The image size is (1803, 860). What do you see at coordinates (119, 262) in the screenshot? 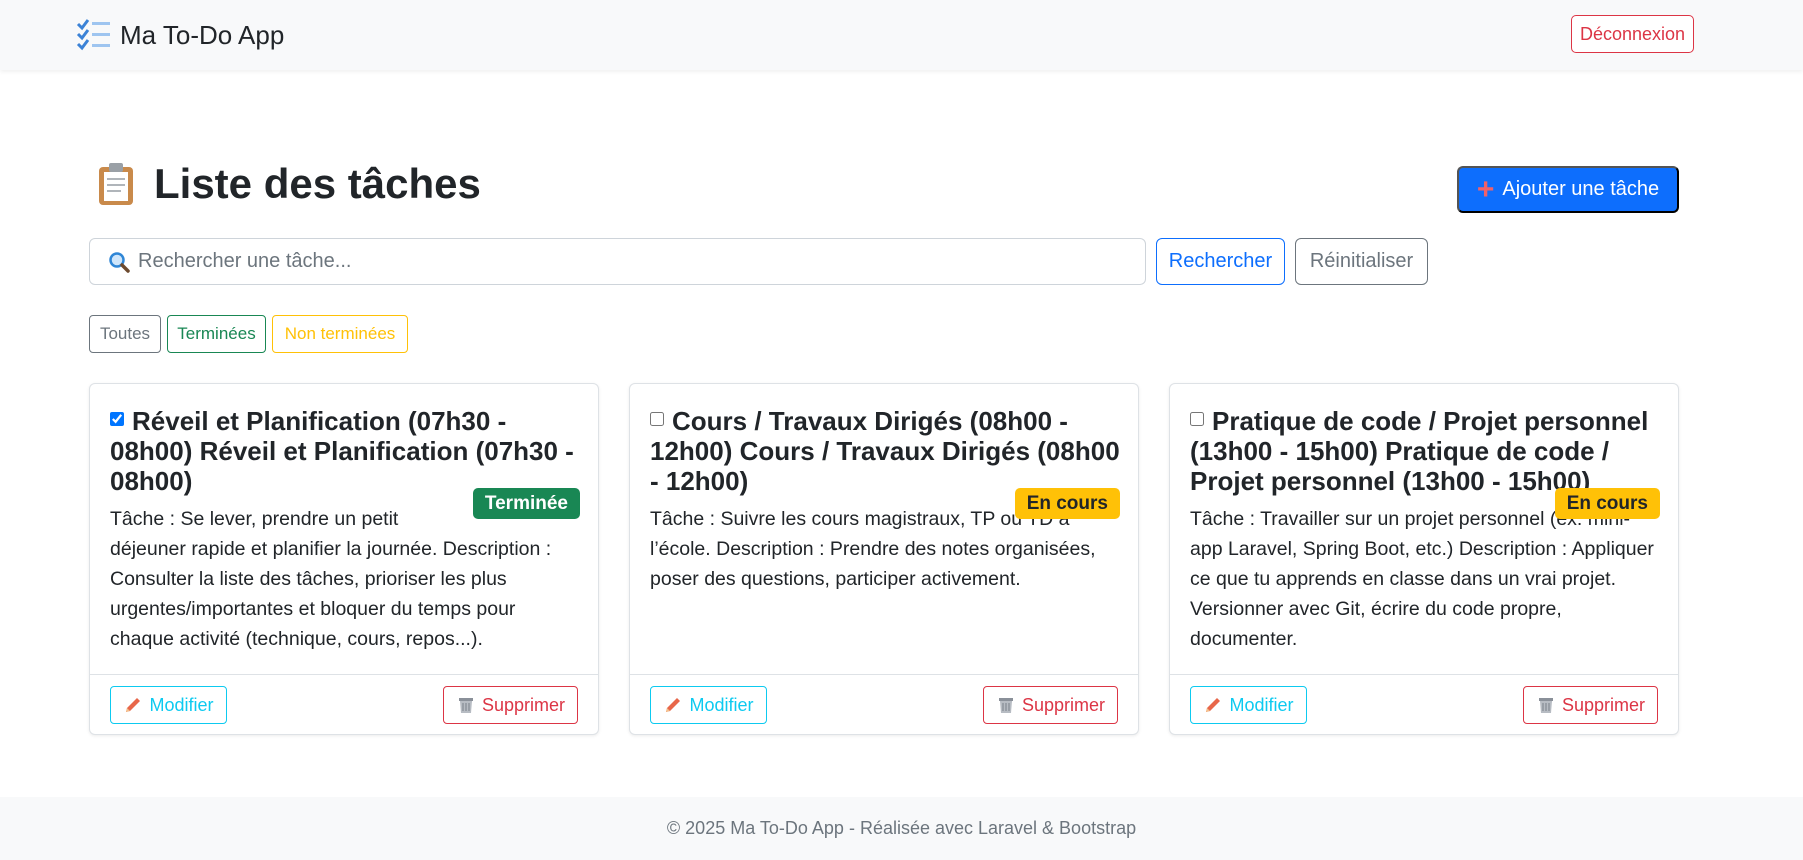
I see `search-icon` at bounding box center [119, 262].